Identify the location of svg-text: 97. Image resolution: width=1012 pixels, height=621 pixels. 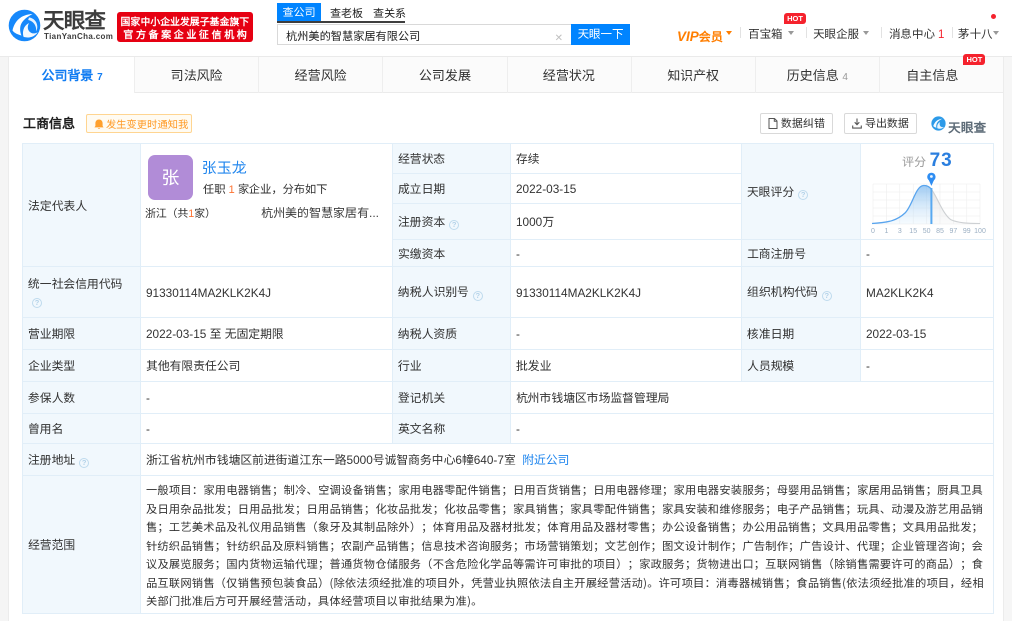
(954, 231).